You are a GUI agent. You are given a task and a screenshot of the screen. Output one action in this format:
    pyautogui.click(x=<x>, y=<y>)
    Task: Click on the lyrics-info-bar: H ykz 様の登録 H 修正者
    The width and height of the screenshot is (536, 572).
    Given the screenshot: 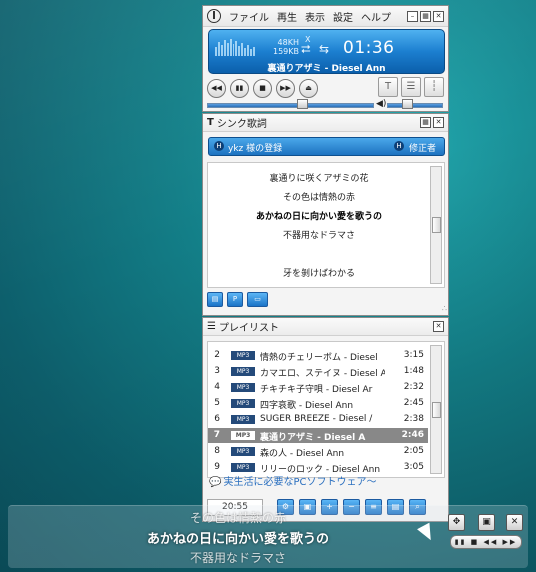 What is the action you would take?
    pyautogui.click(x=326, y=146)
    